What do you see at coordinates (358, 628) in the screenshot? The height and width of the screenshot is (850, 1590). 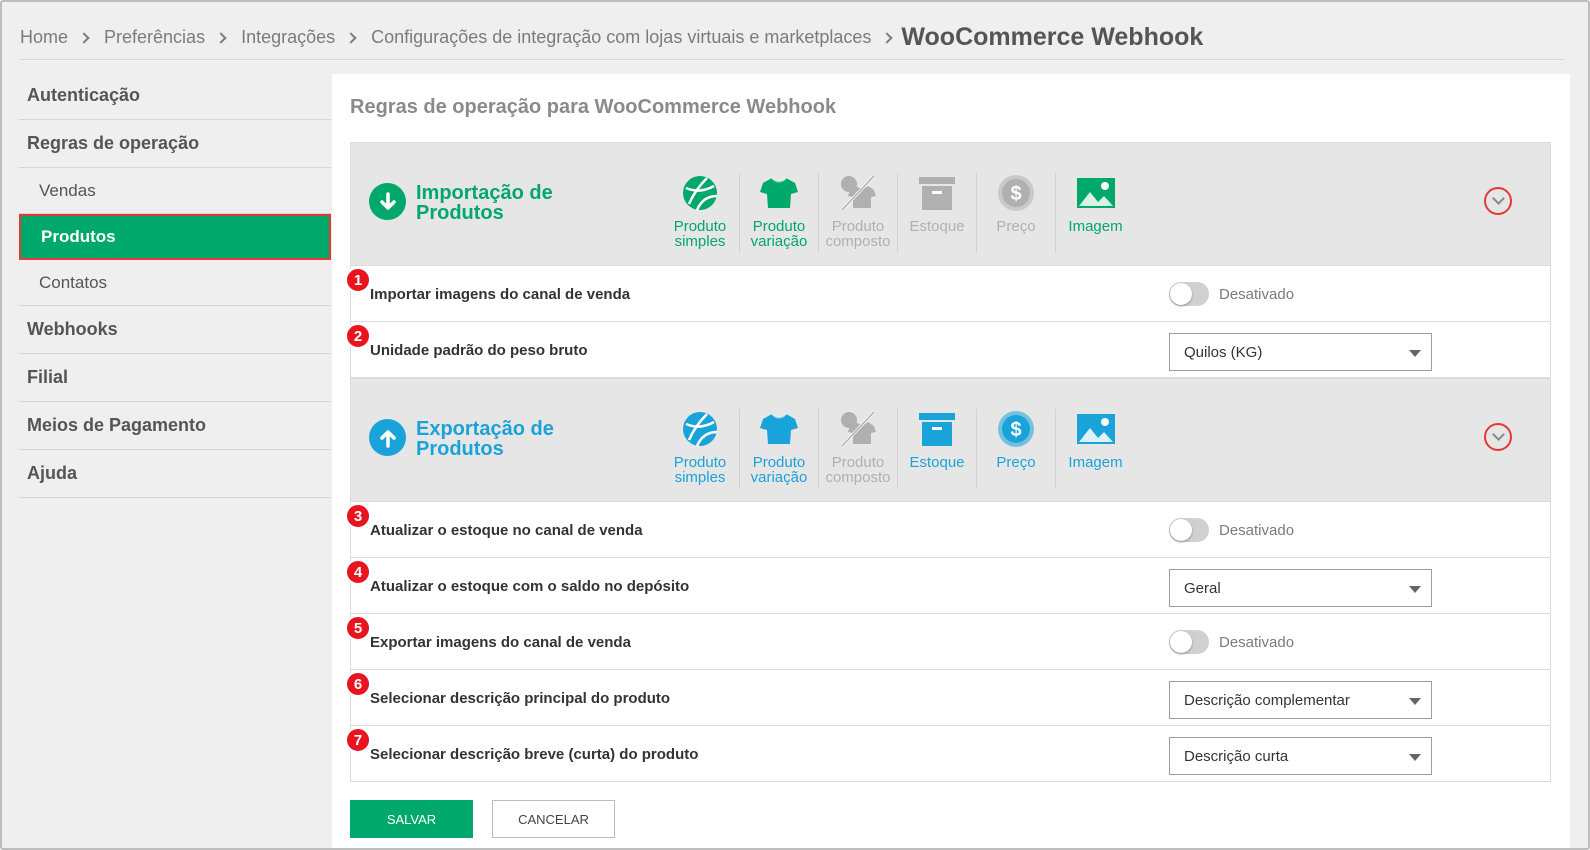 I see `step-badge: 5` at bounding box center [358, 628].